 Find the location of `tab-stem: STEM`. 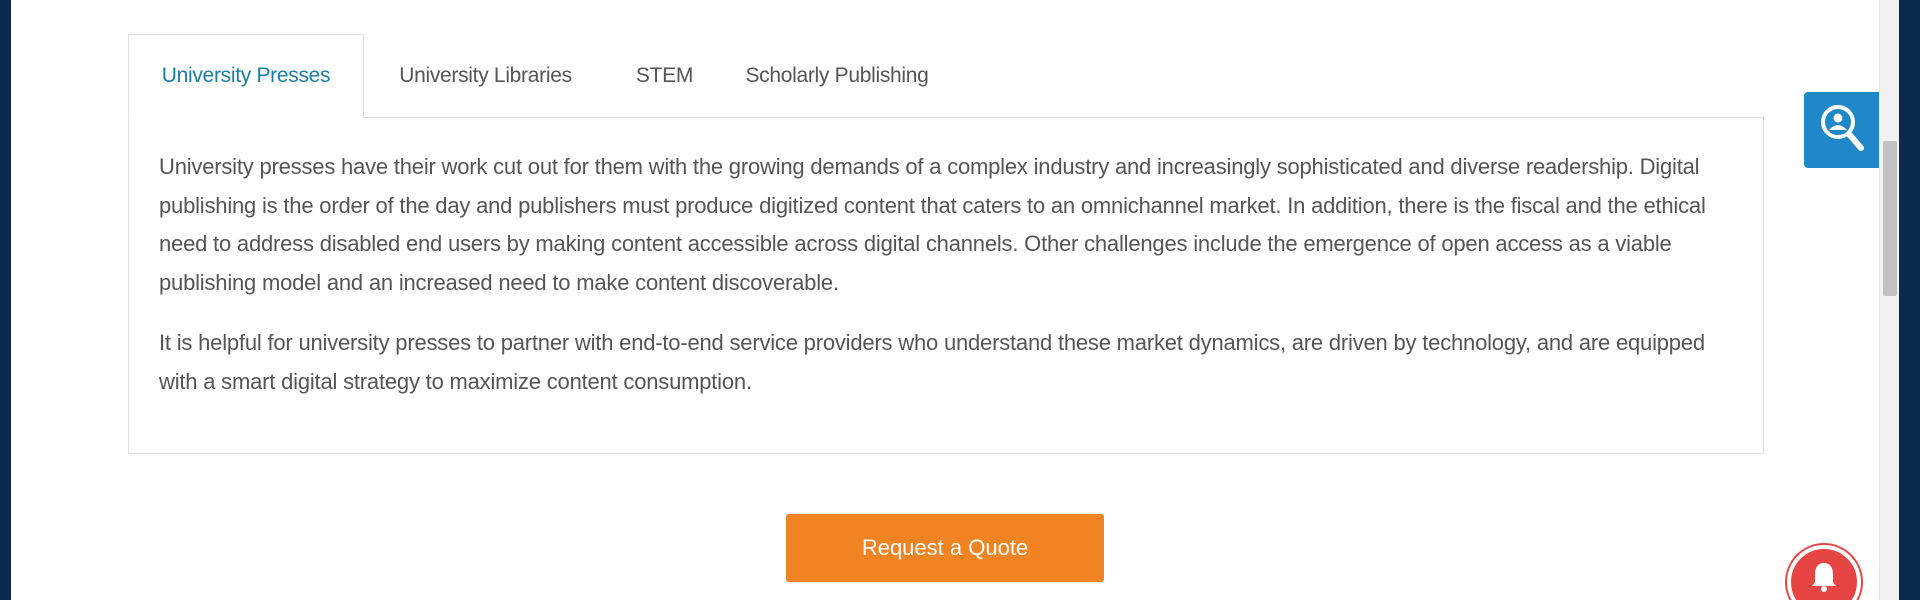

tab-stem: STEM is located at coordinates (664, 76).